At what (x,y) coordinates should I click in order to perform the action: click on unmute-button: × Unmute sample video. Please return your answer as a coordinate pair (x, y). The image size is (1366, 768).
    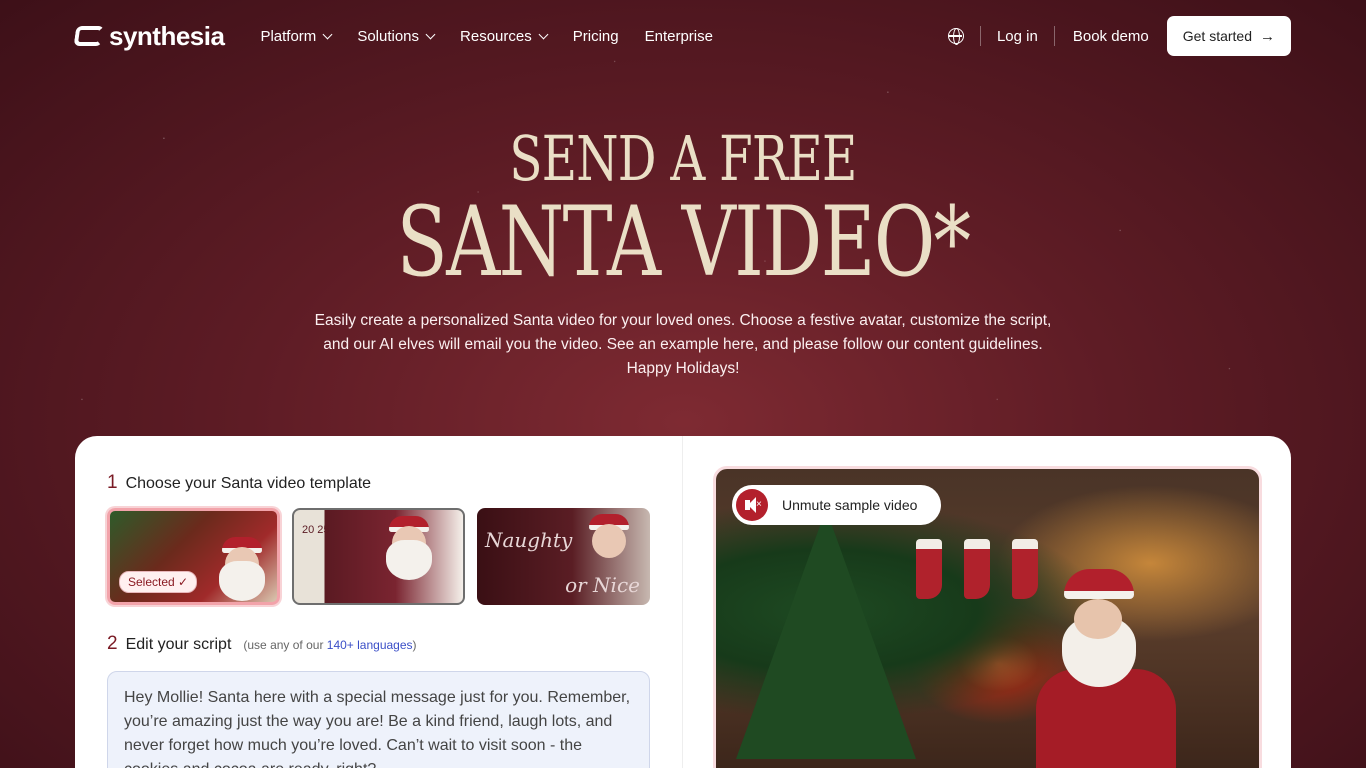
    Looking at the image, I should click on (837, 505).